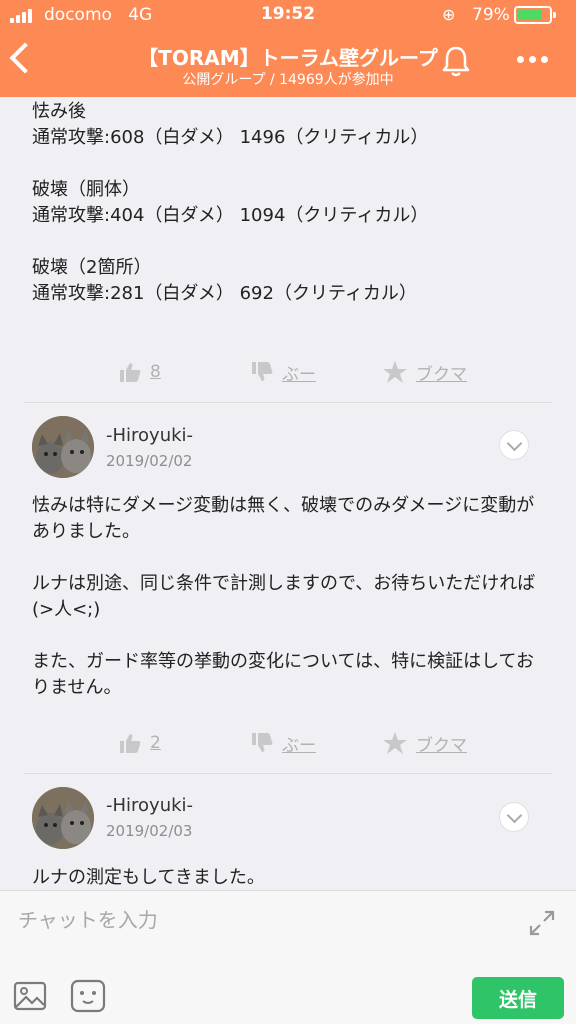  What do you see at coordinates (449, 14) in the screenshot?
I see `rotation-lock-icon: ⊕` at bounding box center [449, 14].